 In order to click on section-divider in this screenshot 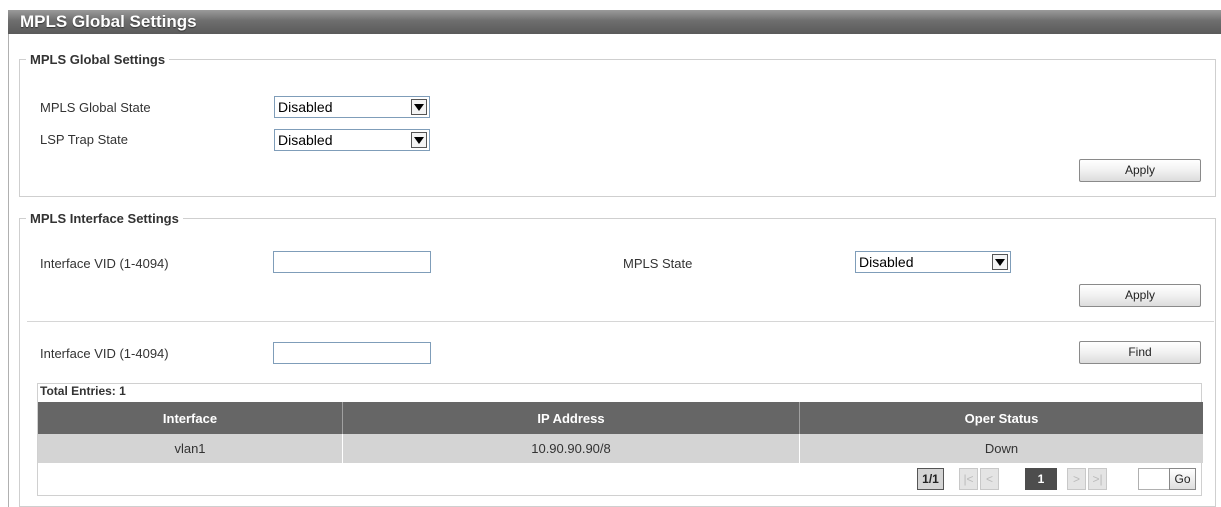, I will do `click(620, 321)`.